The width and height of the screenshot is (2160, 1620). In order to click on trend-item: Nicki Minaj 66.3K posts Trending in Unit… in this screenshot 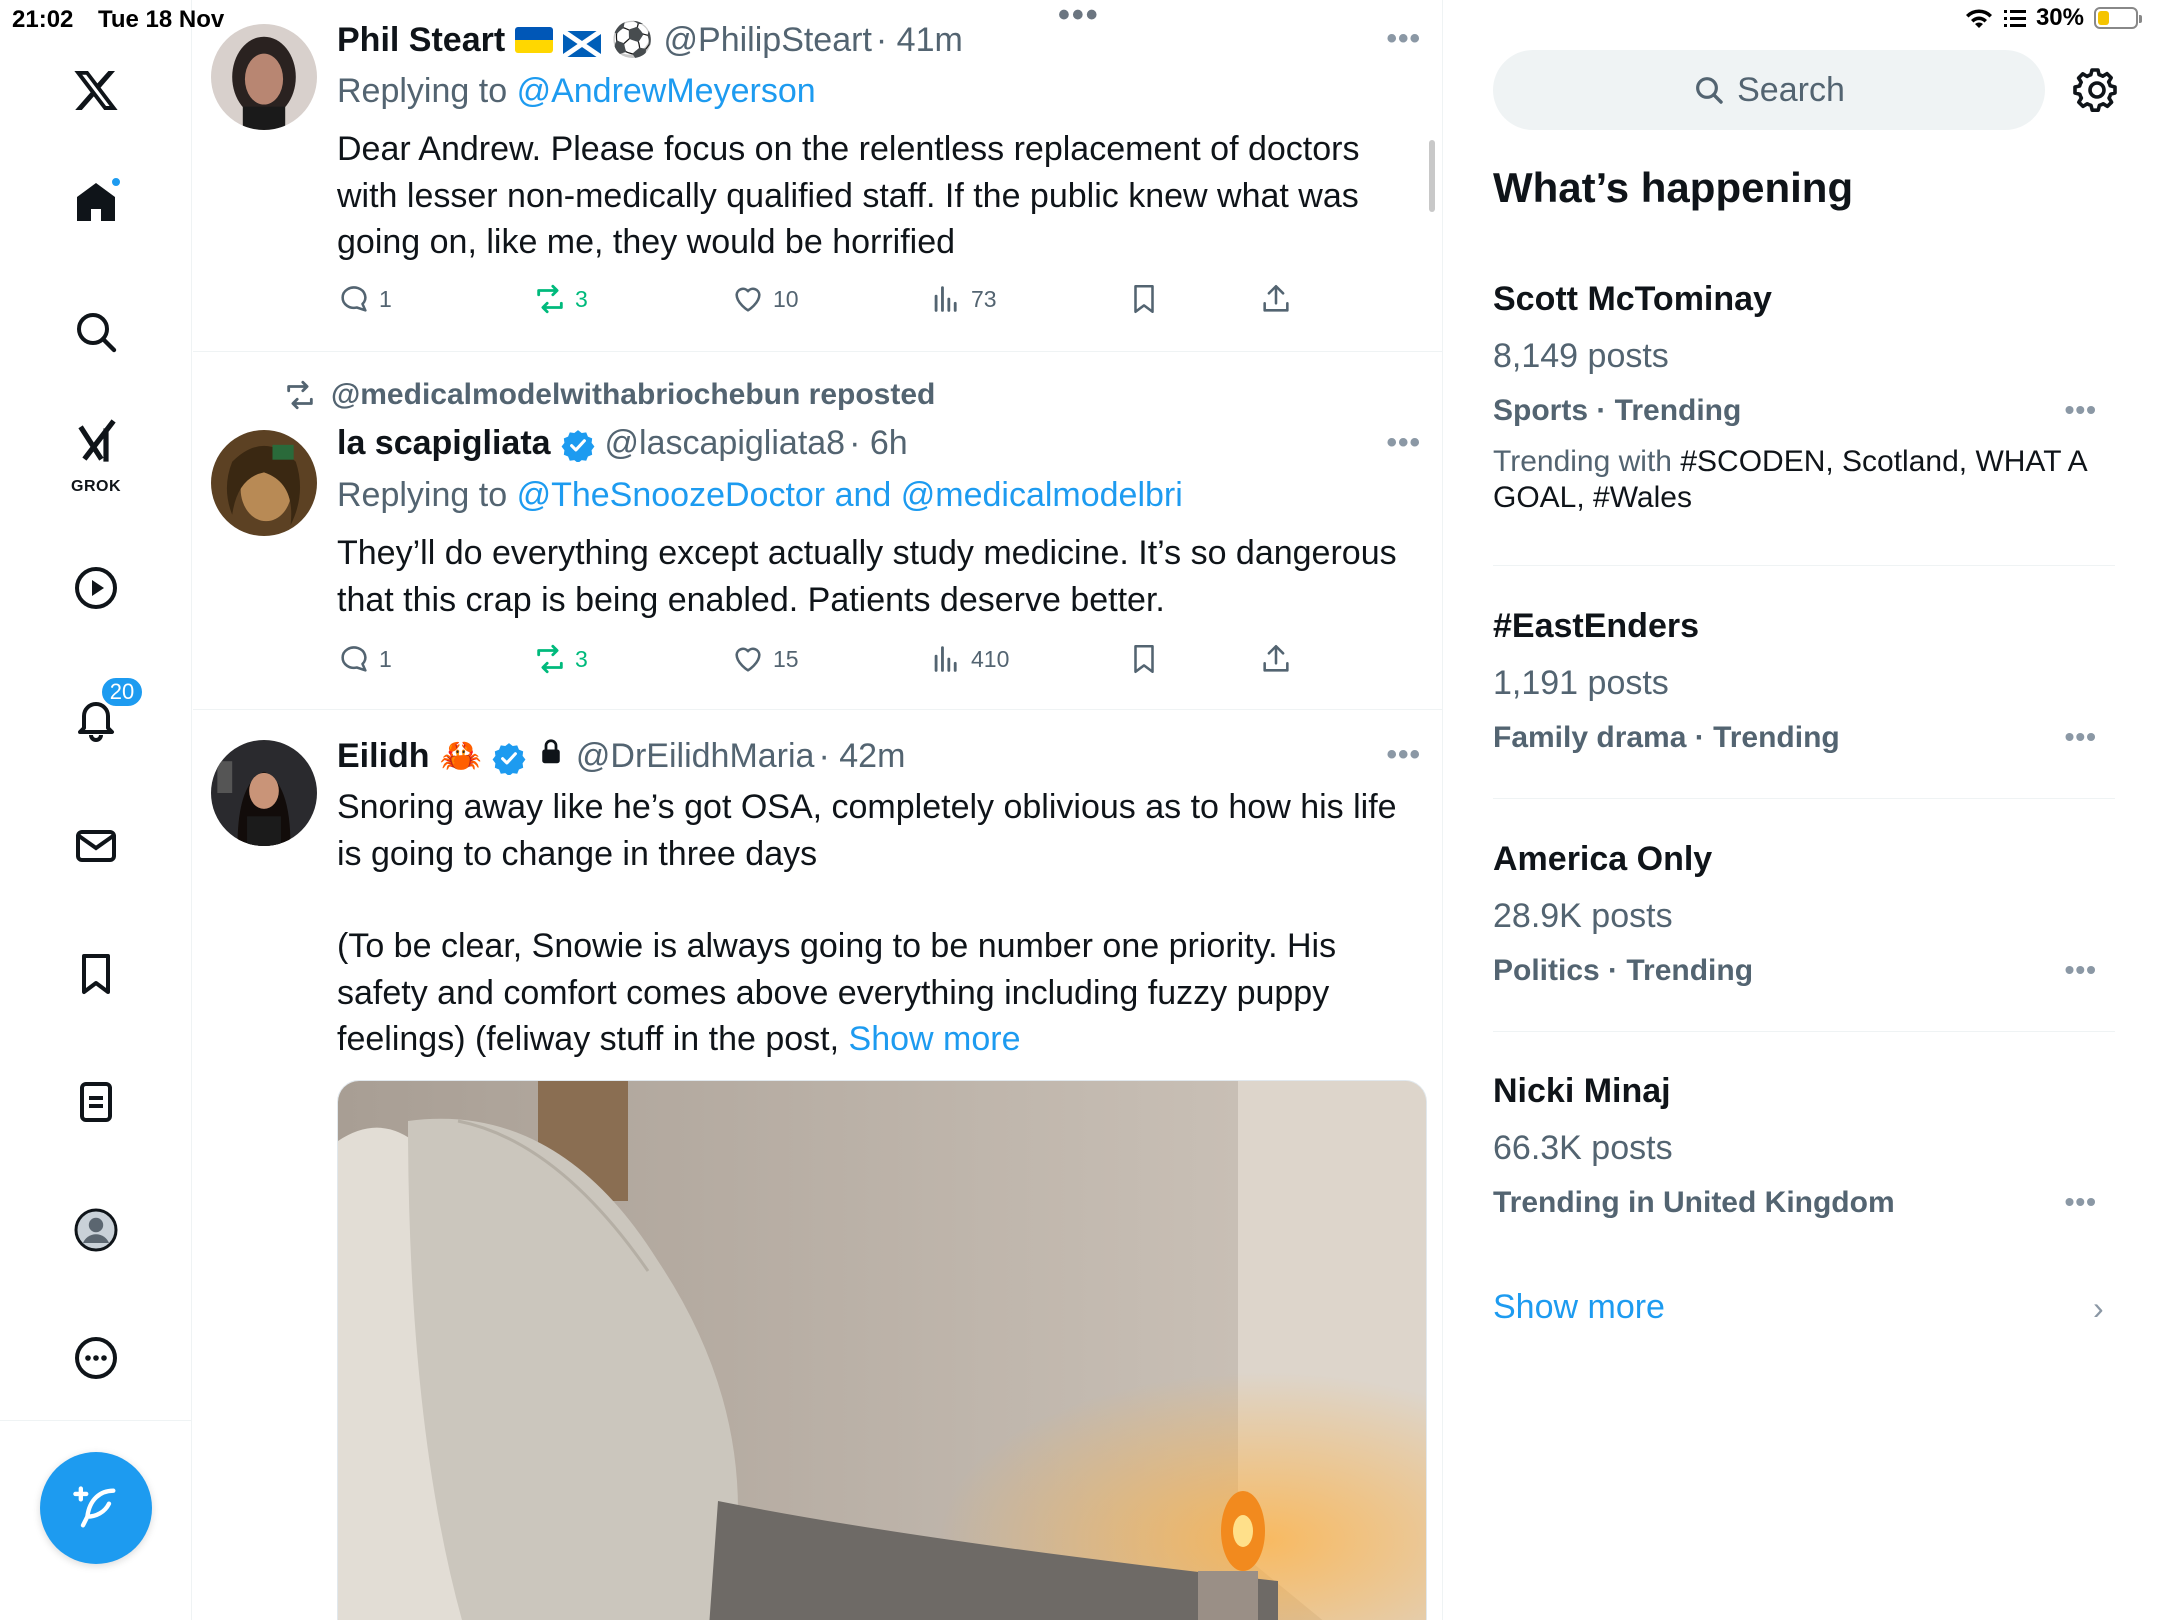, I will do `click(1804, 1167)`.